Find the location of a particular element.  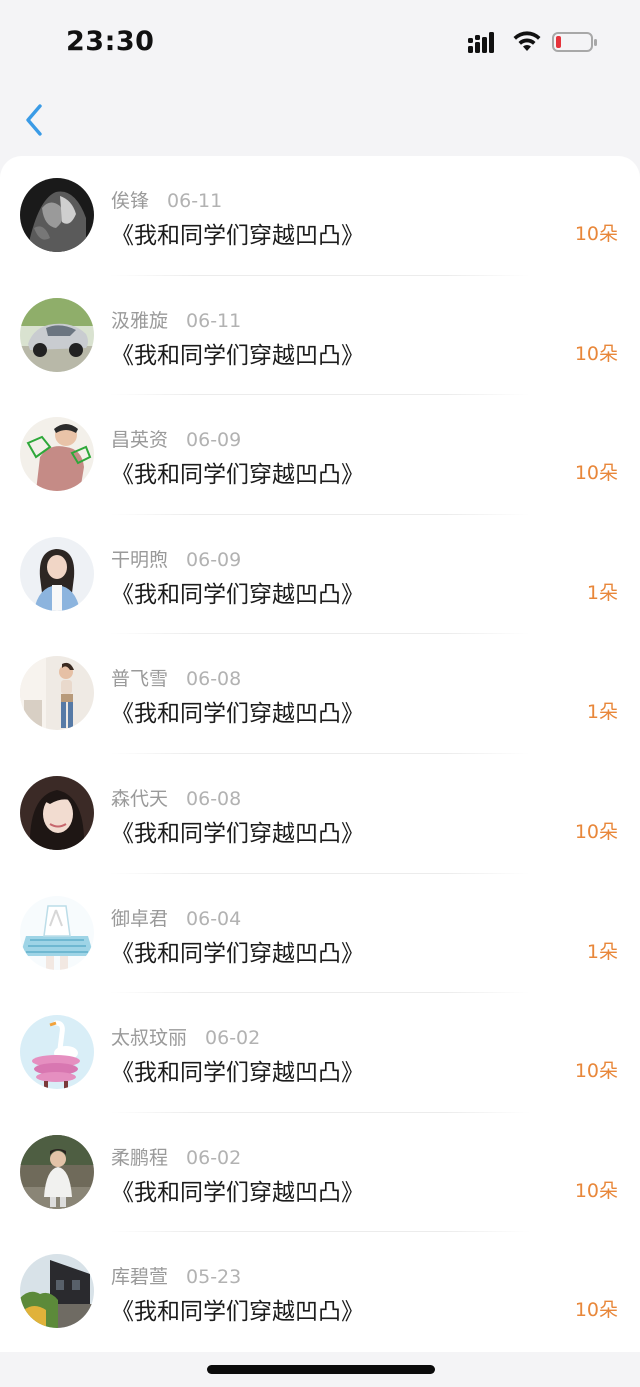

chevron-left-icon is located at coordinates (34, 120).